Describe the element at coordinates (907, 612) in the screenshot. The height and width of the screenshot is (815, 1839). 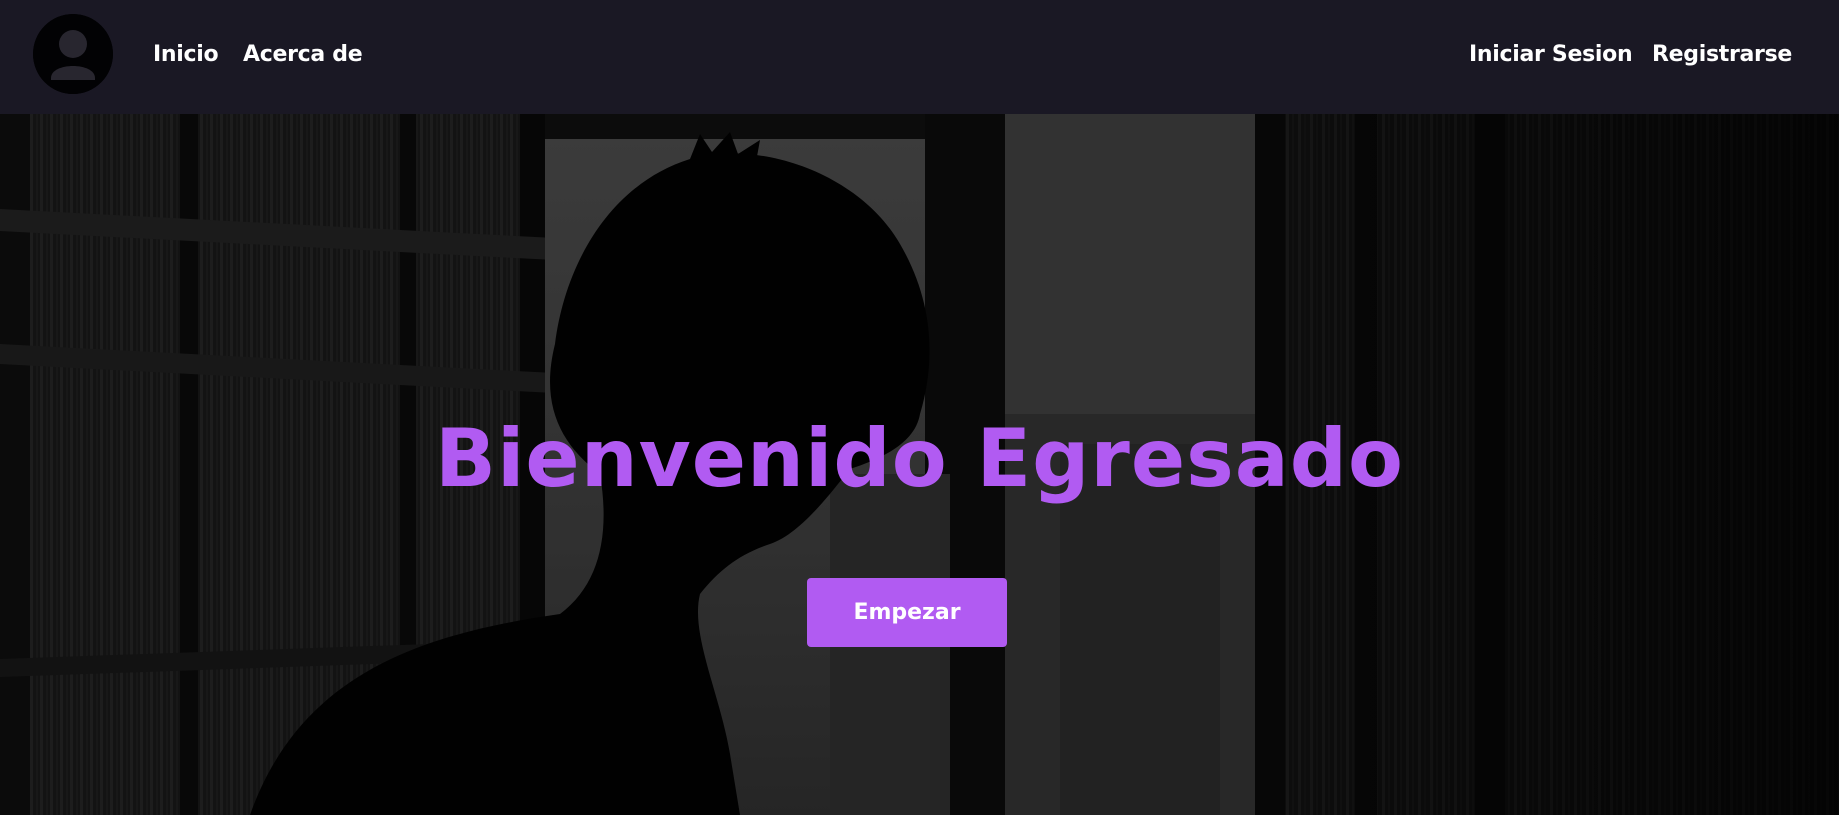
I see `start-button: Empezar` at that location.